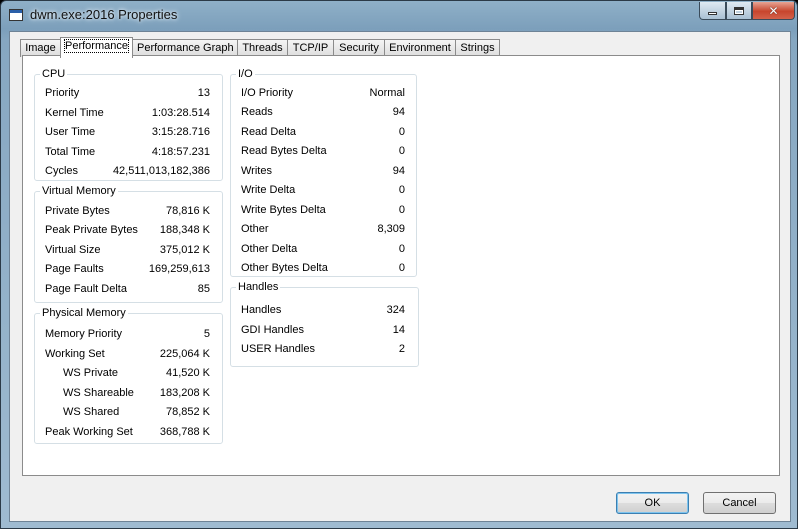 The height and width of the screenshot is (529, 798). I want to click on stat-label: WS Private, so click(91, 373).